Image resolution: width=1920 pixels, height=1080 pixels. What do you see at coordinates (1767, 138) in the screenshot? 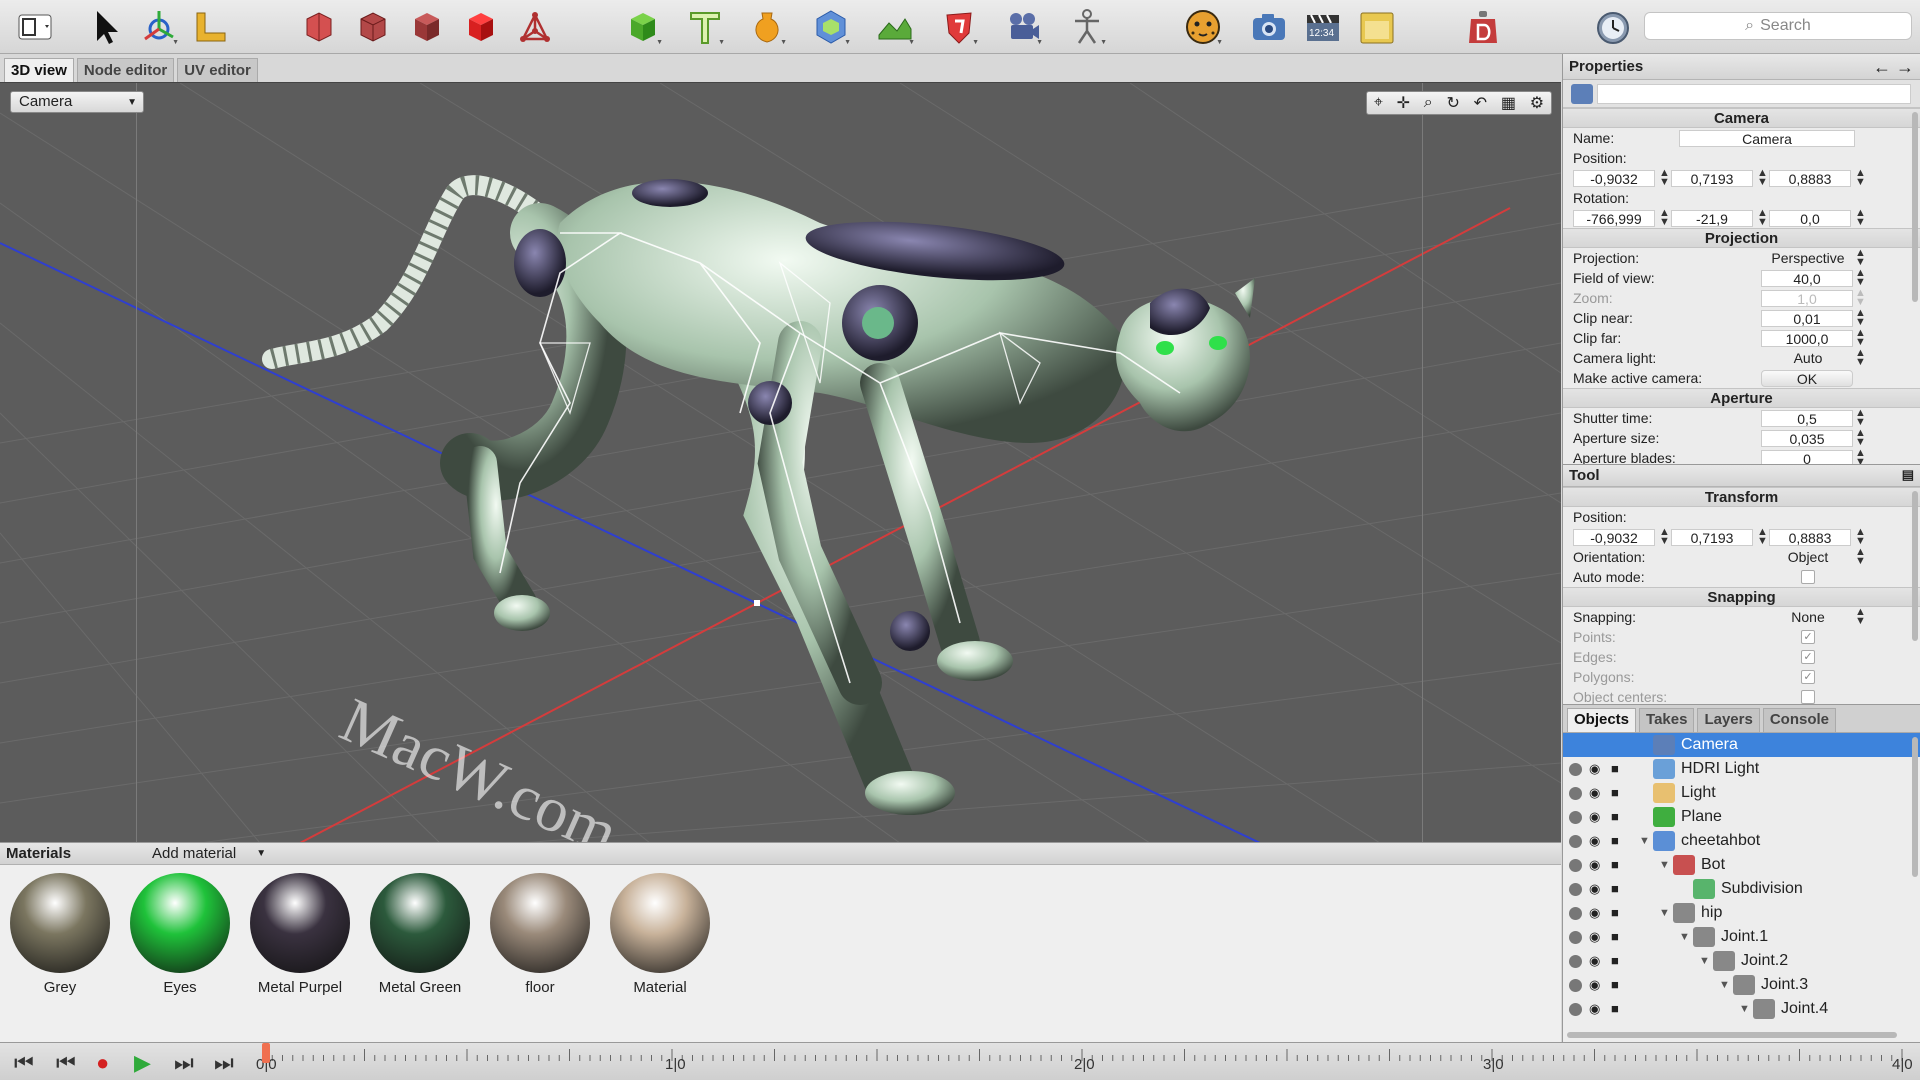
I see `name-field: Camera` at bounding box center [1767, 138].